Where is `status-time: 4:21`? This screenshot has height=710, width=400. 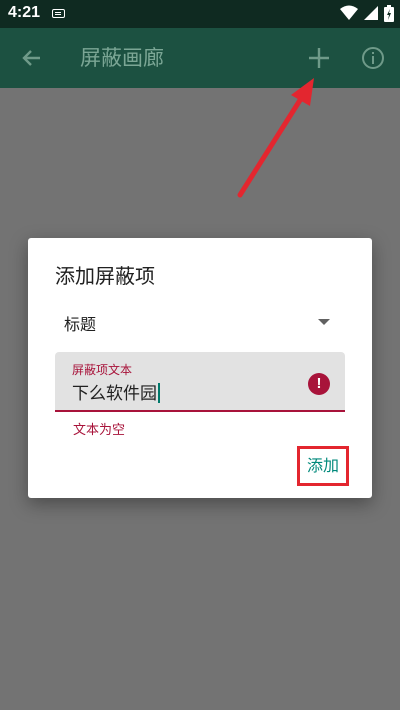
status-time: 4:21 is located at coordinates (24, 12).